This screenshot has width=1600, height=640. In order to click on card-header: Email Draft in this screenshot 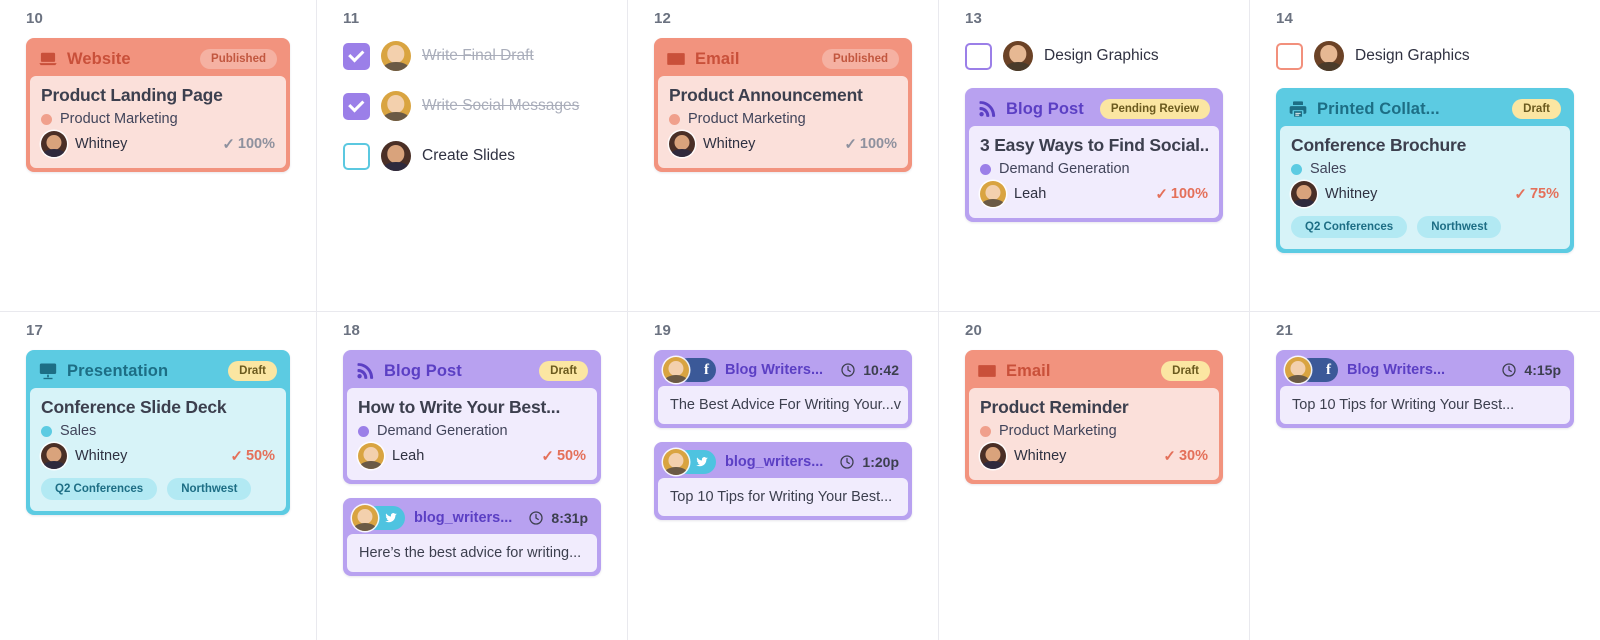, I will do `click(1094, 371)`.